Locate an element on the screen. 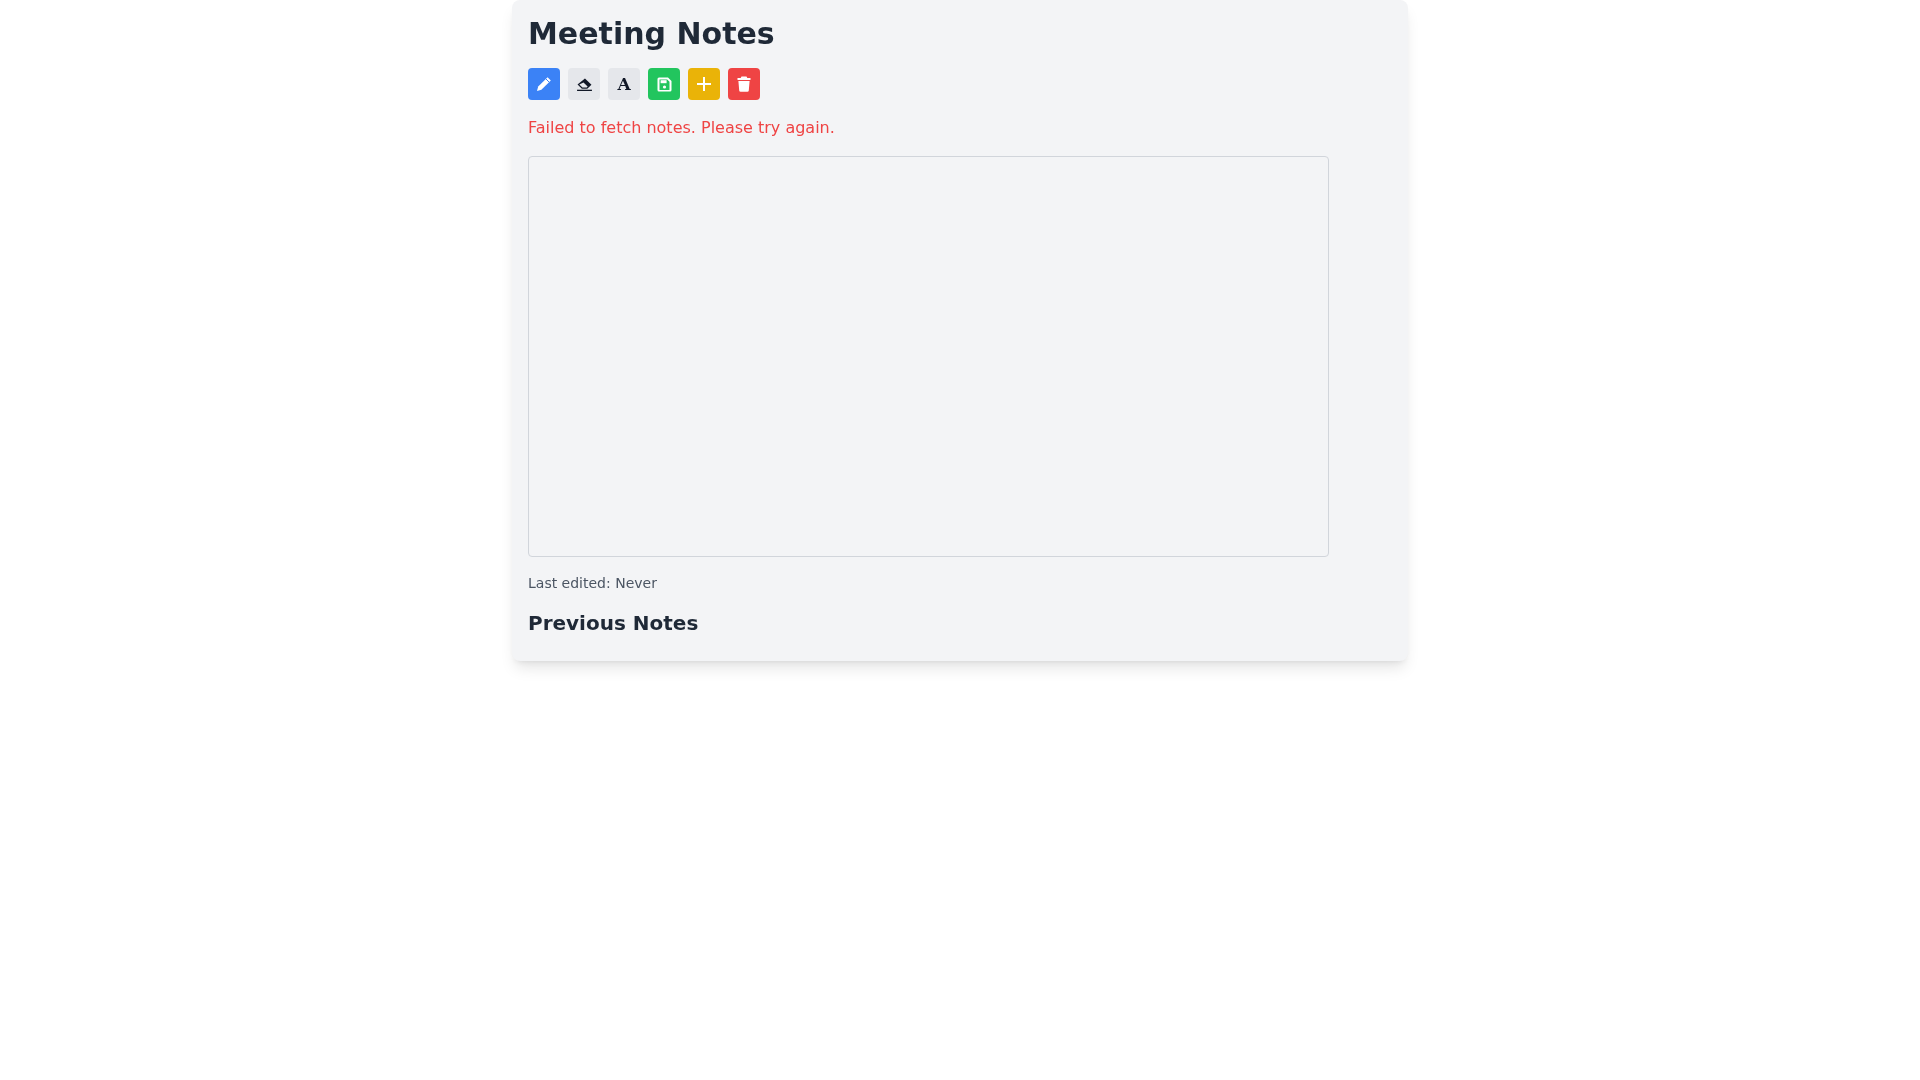  plus-icon is located at coordinates (704, 84).